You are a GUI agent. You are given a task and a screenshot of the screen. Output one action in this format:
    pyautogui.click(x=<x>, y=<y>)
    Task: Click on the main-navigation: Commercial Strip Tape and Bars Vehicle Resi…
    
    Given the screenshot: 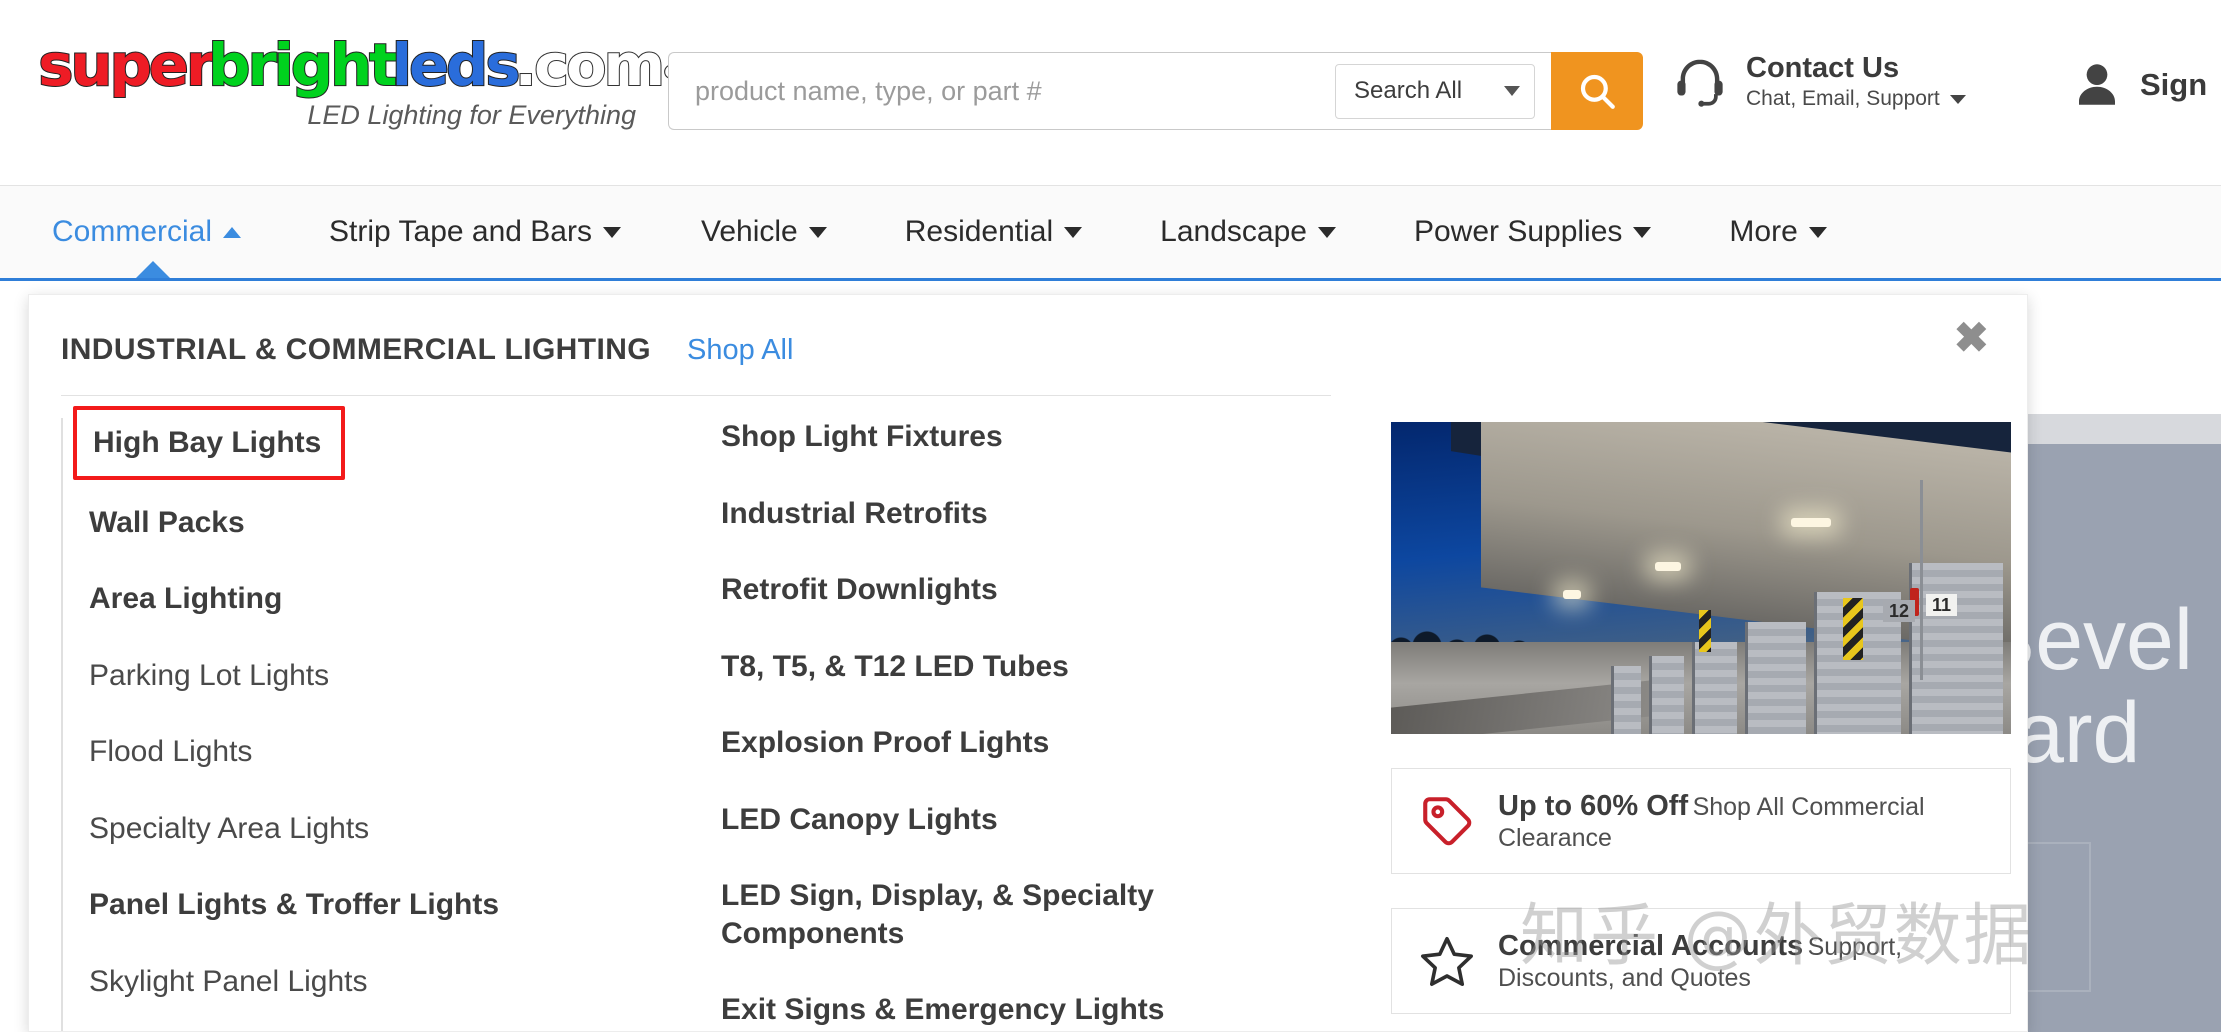 What is the action you would take?
    pyautogui.click(x=1110, y=233)
    